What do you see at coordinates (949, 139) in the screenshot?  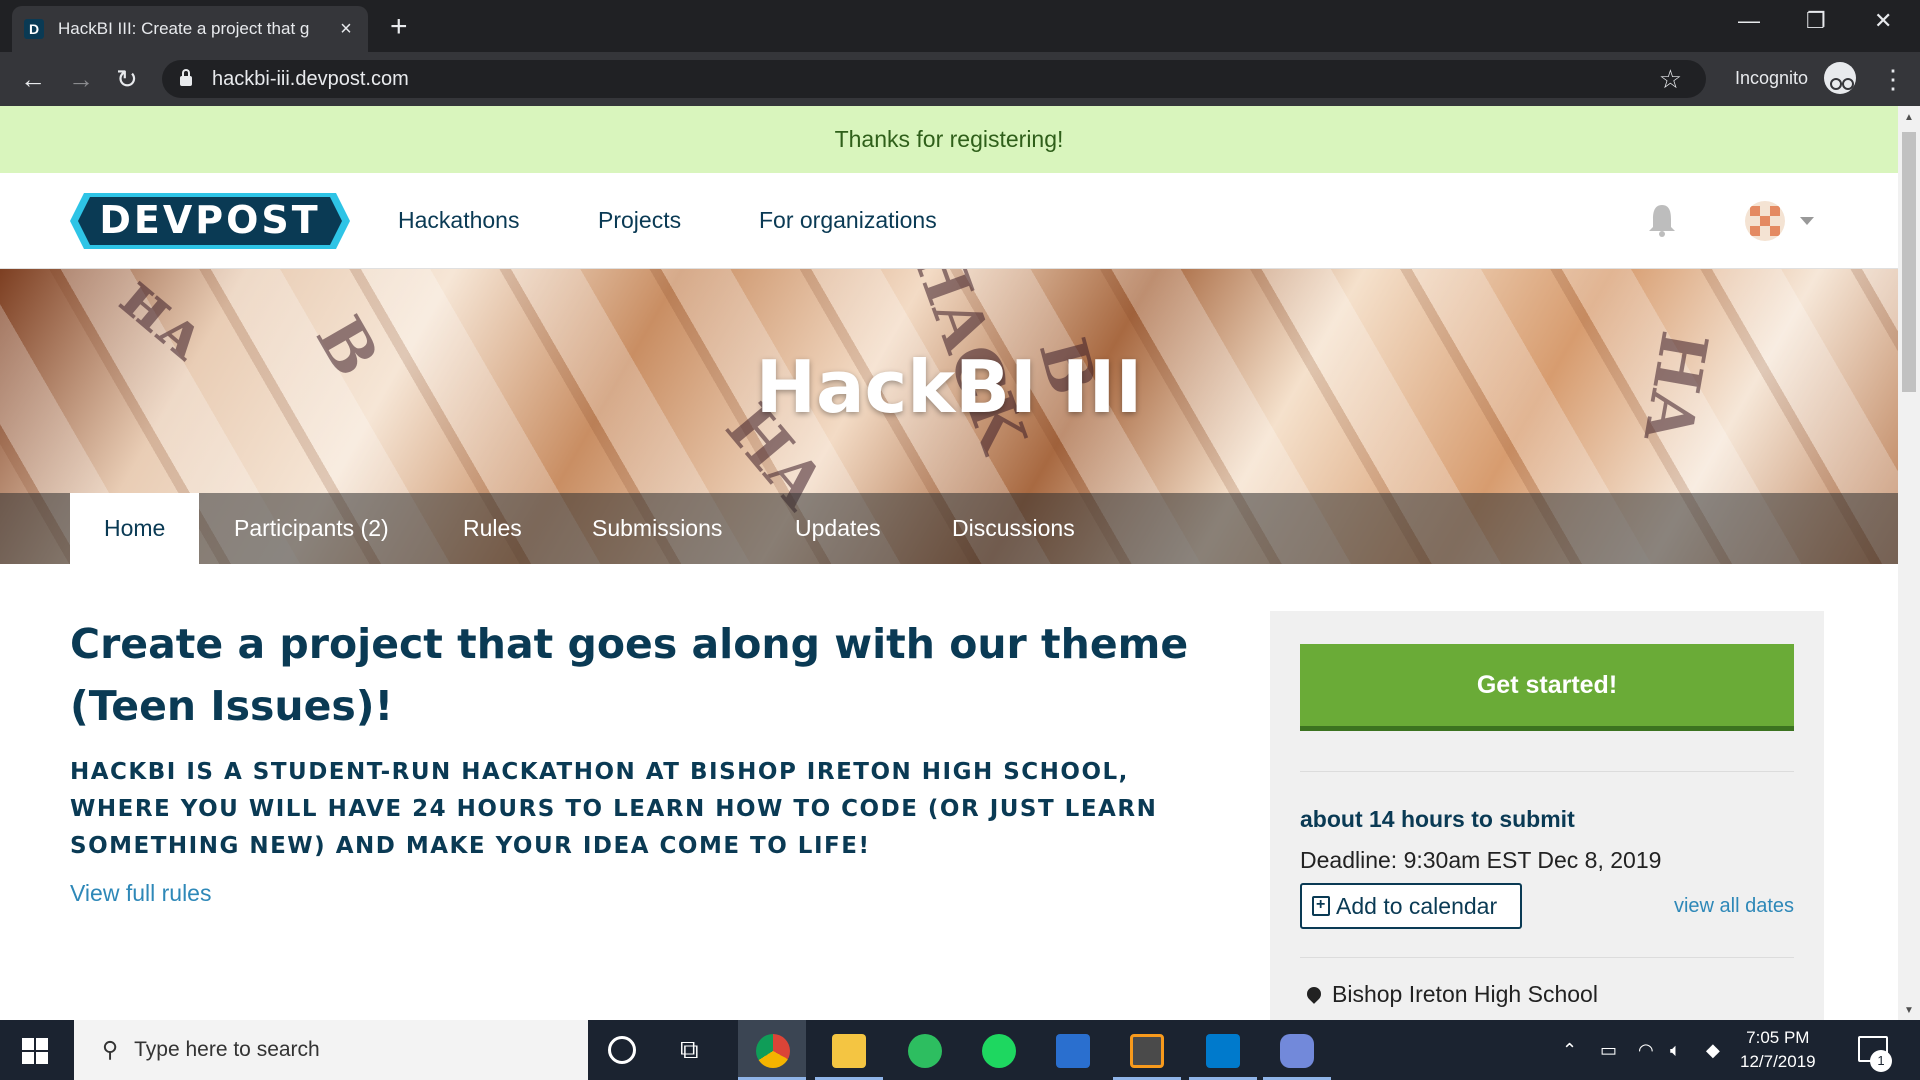 I see `registration-notice: Thanks for registering!` at bounding box center [949, 139].